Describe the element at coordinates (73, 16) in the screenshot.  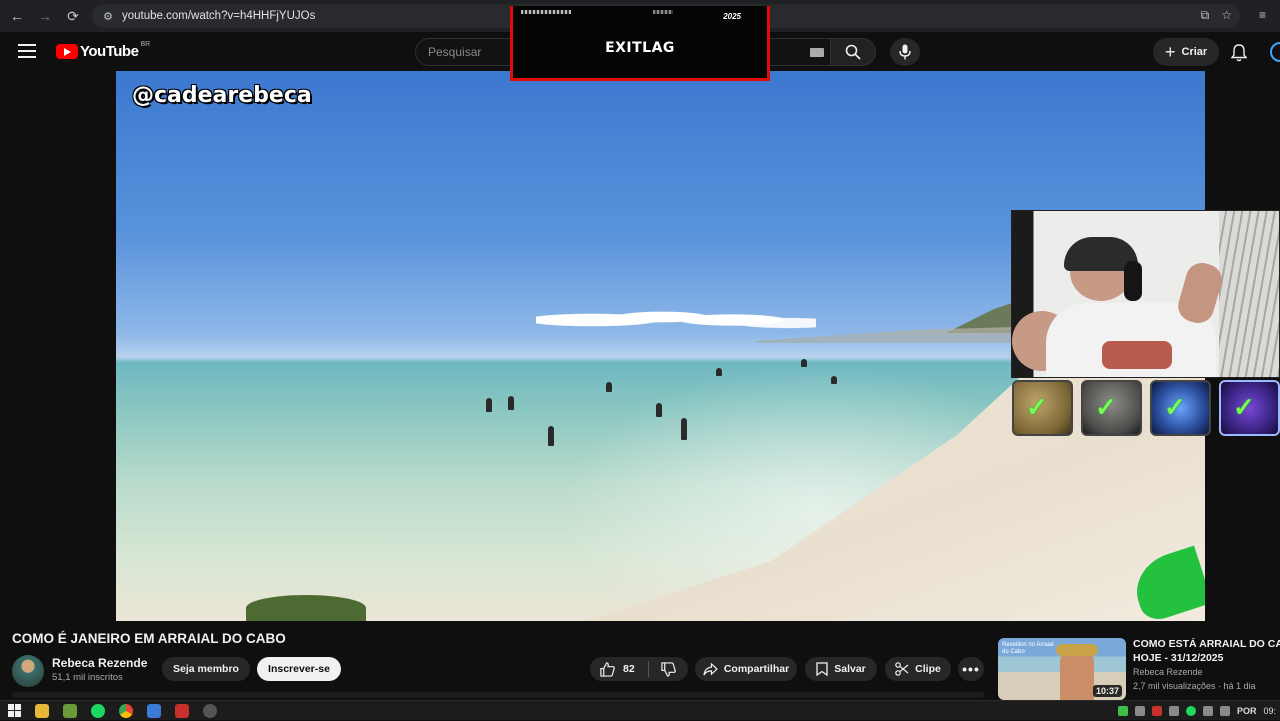
I see `reload-icon: ⟳` at that location.